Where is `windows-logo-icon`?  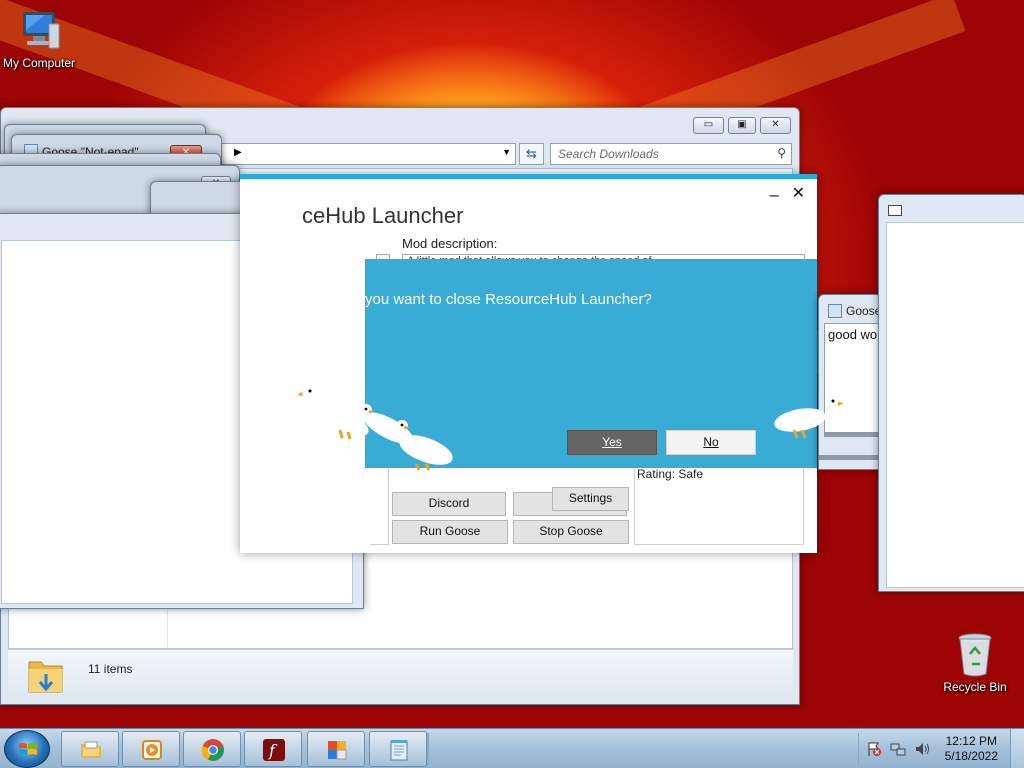 windows-logo-icon is located at coordinates (28, 749).